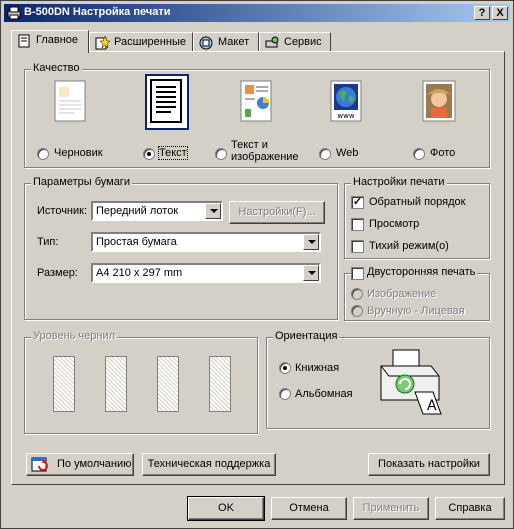 This screenshot has width=514, height=529. What do you see at coordinates (56, 68) in the screenshot?
I see `quality-title: Качество` at bounding box center [56, 68].